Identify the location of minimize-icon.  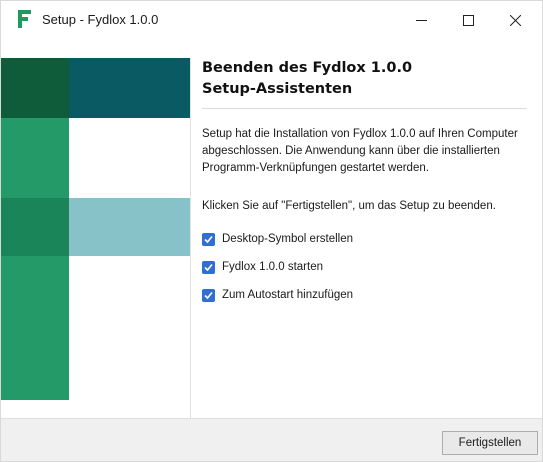
(421, 20).